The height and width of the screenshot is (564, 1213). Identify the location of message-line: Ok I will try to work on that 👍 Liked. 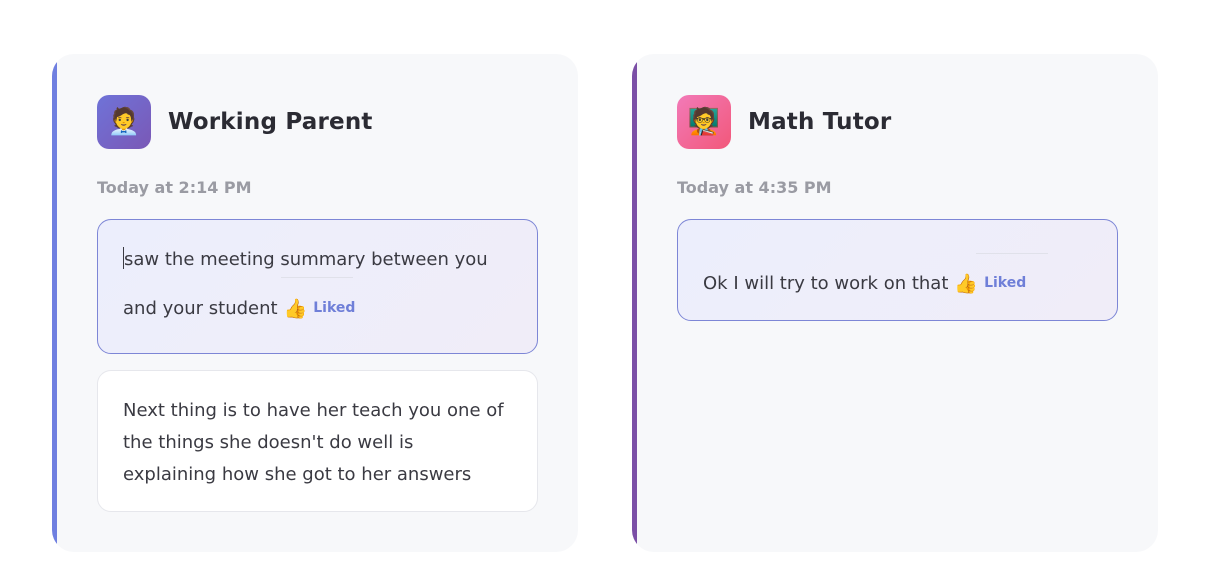
(897, 283).